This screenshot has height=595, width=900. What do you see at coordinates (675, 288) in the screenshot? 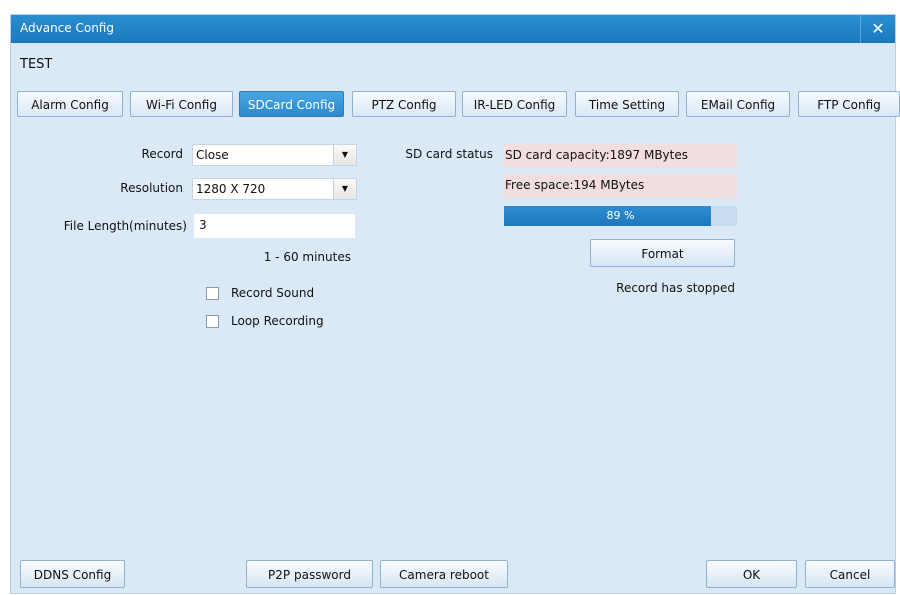
I see `record-status-text: Record has stopped` at bounding box center [675, 288].